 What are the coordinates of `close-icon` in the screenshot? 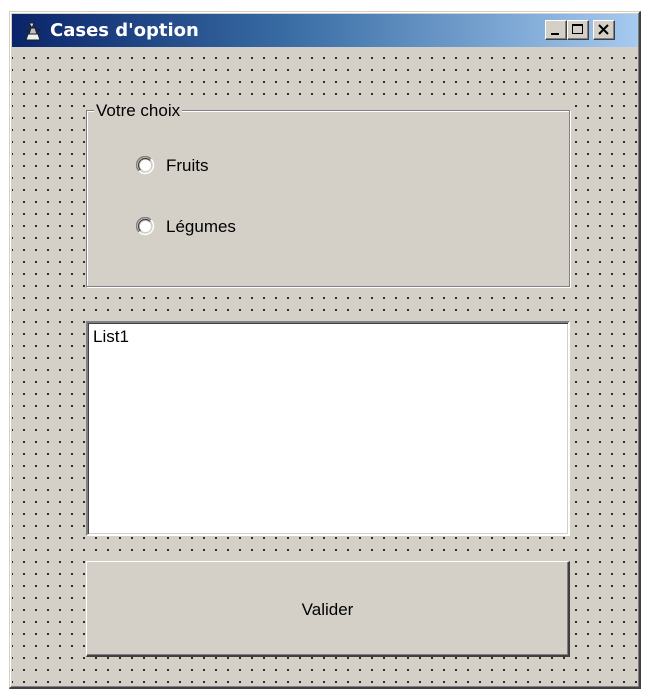 It's located at (603, 29).